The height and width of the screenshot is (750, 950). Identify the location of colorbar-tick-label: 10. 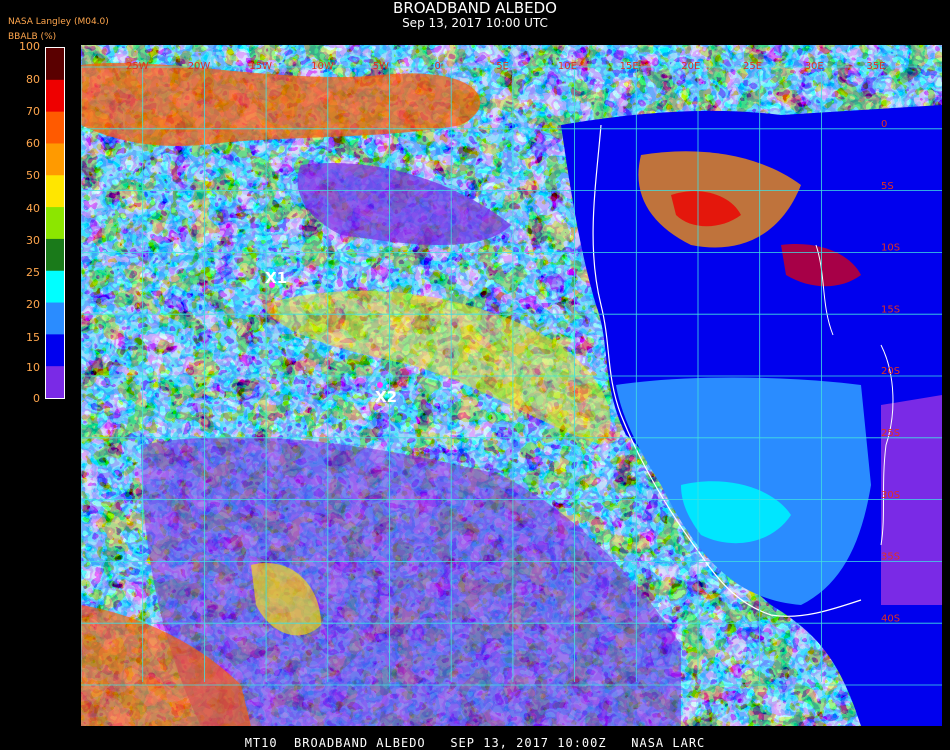
(33, 367).